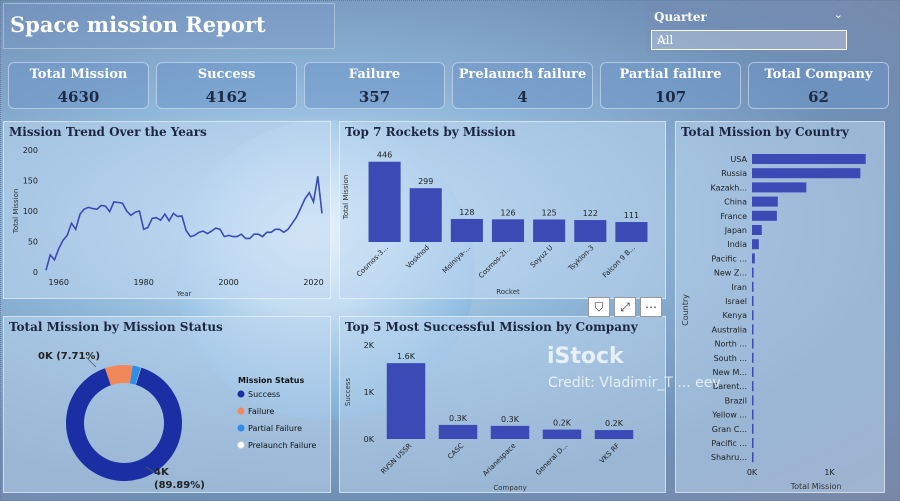  What do you see at coordinates (396, 459) in the screenshot?
I see `company-category-label: RVSN USSR` at bounding box center [396, 459].